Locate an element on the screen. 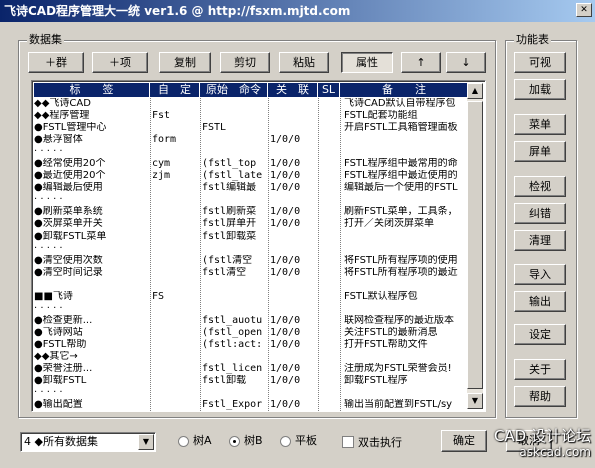  dataset-select: 4 ◆所有数据集 ▼ is located at coordinates (88, 442).